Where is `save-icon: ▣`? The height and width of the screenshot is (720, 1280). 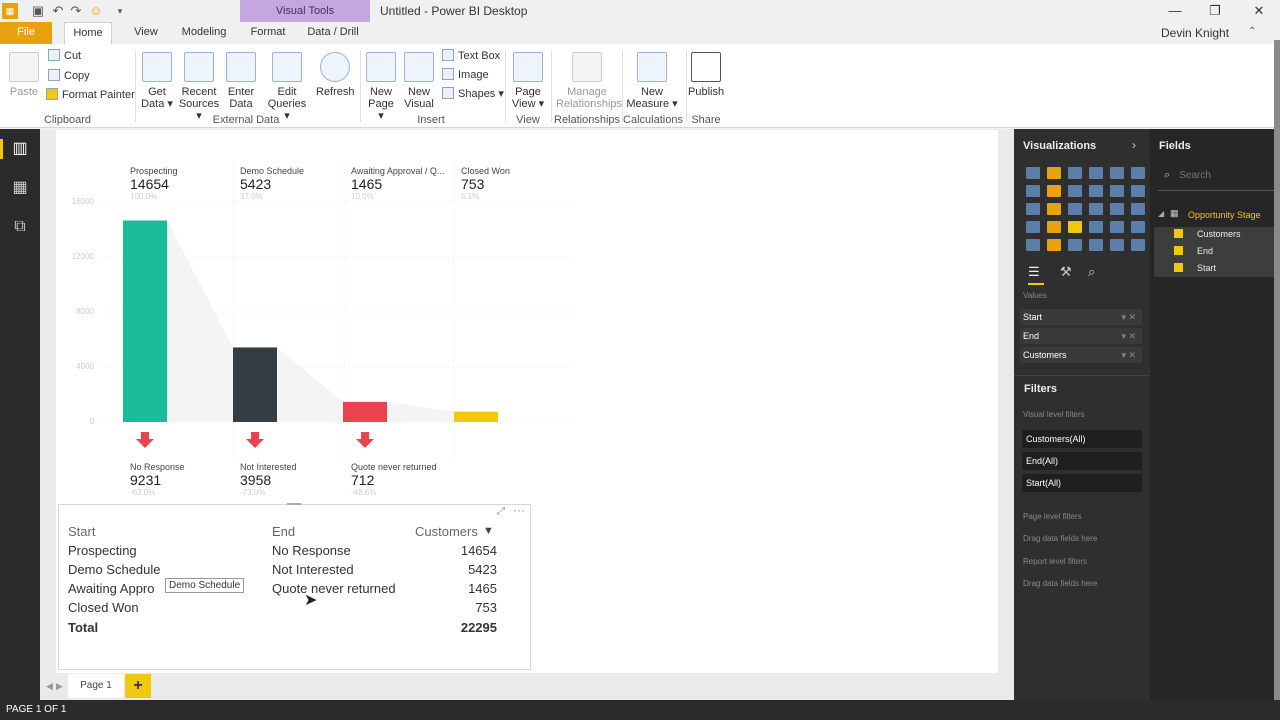 save-icon: ▣ is located at coordinates (38, 11).